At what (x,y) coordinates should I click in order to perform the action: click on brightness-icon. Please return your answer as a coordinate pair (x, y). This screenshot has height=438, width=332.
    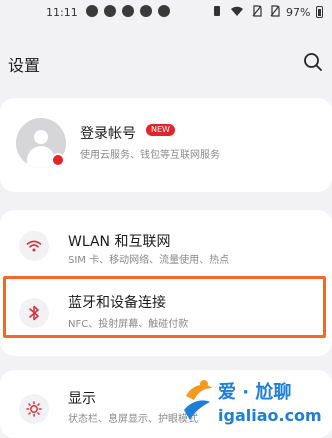
    Looking at the image, I should click on (34, 409).